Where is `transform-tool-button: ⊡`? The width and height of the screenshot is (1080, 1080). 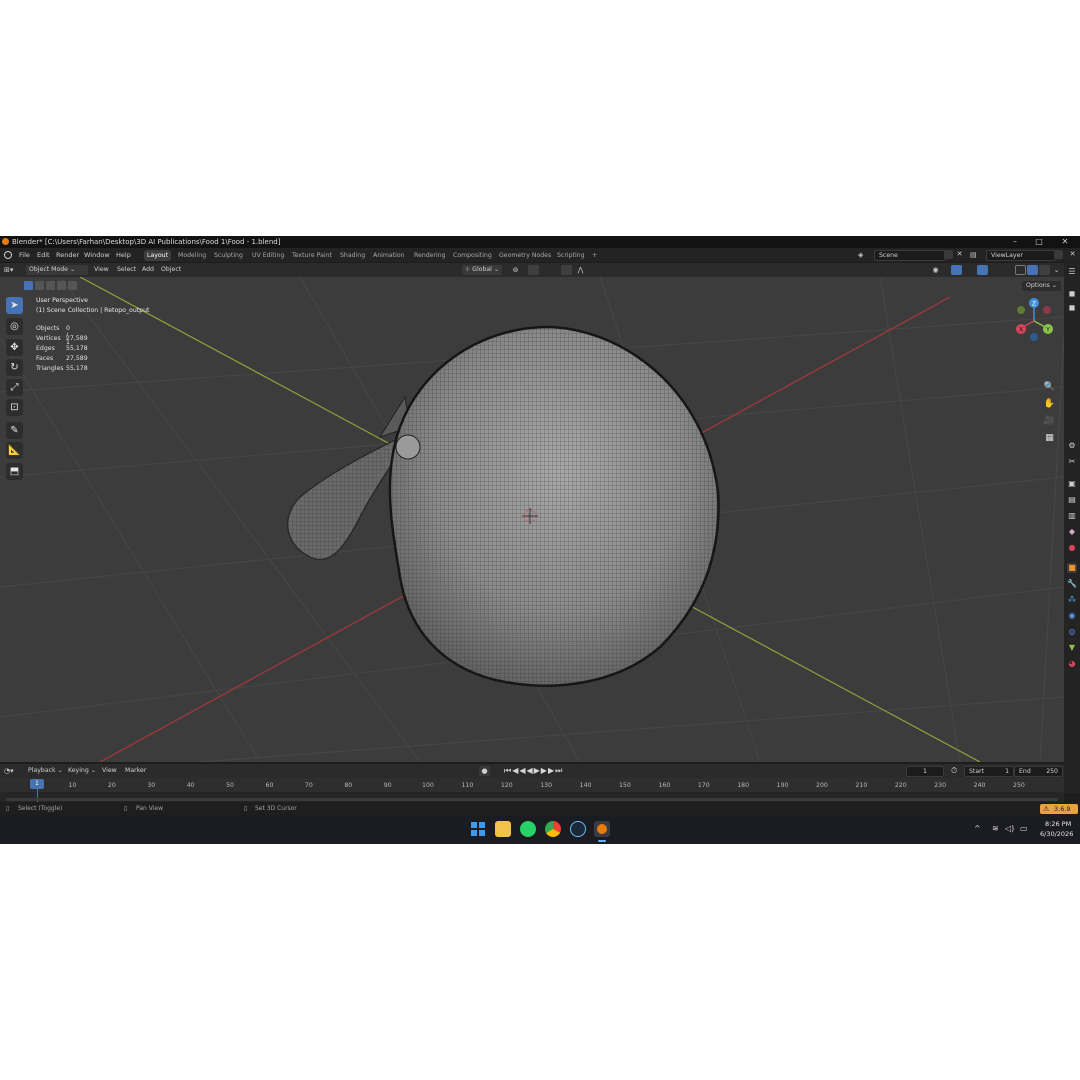 transform-tool-button: ⊡ is located at coordinates (14, 407).